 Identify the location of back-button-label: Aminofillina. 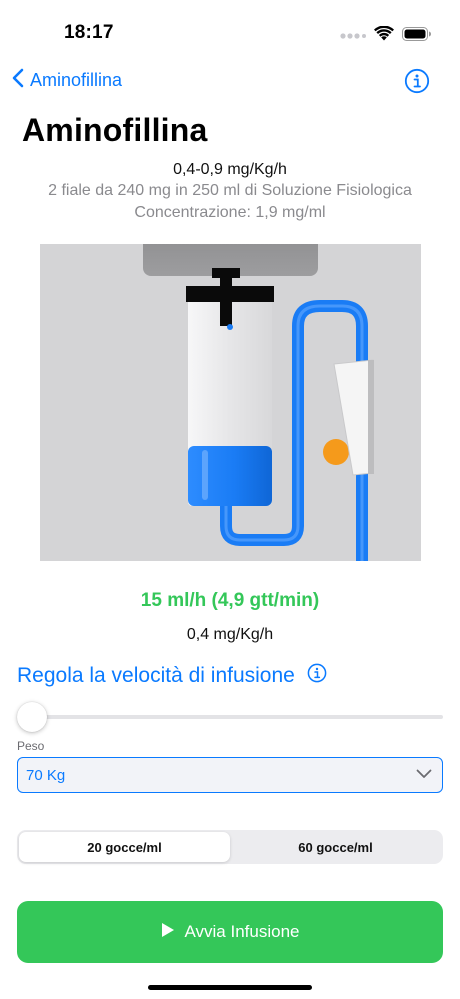
(76, 80).